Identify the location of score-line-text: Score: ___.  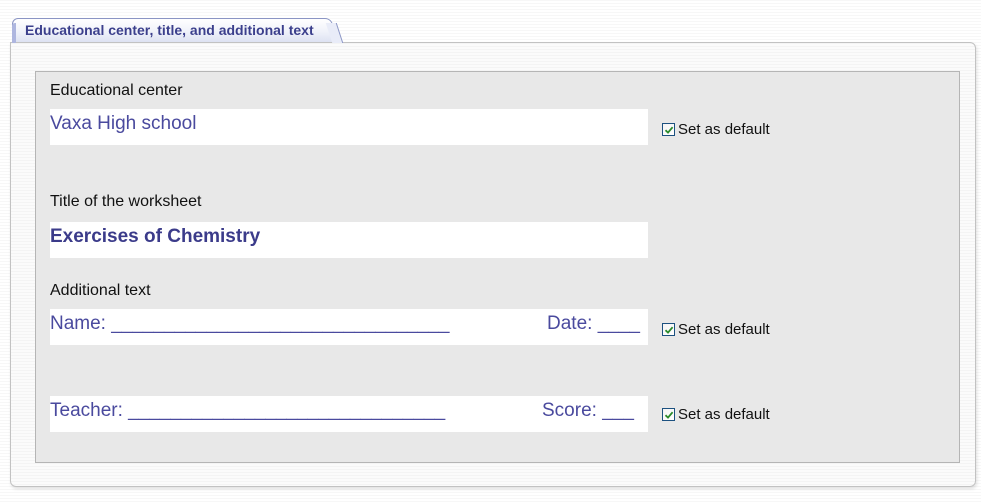
(588, 410).